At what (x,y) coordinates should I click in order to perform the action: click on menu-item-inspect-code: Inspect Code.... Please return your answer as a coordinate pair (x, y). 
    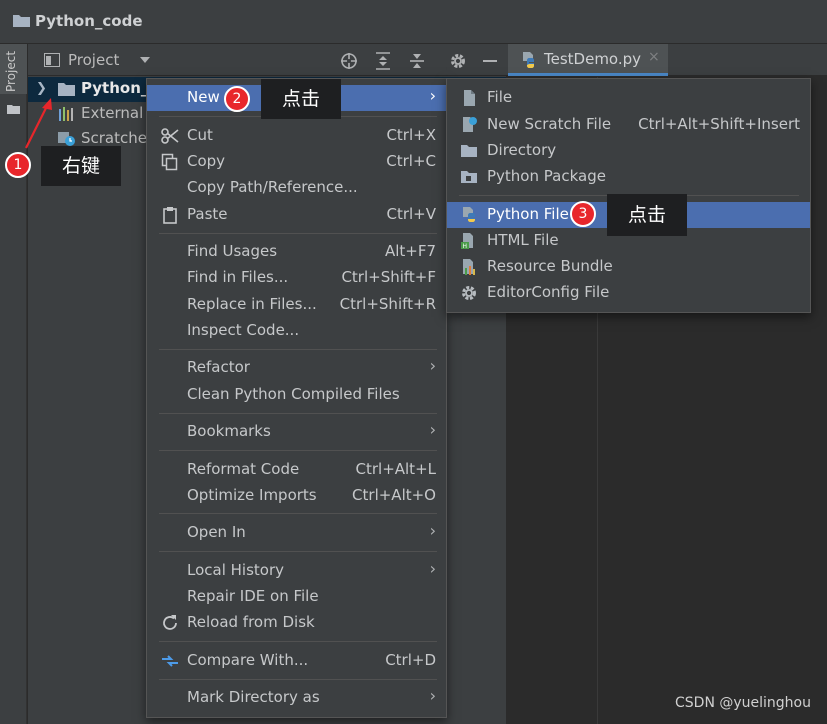
    Looking at the image, I should click on (296, 331).